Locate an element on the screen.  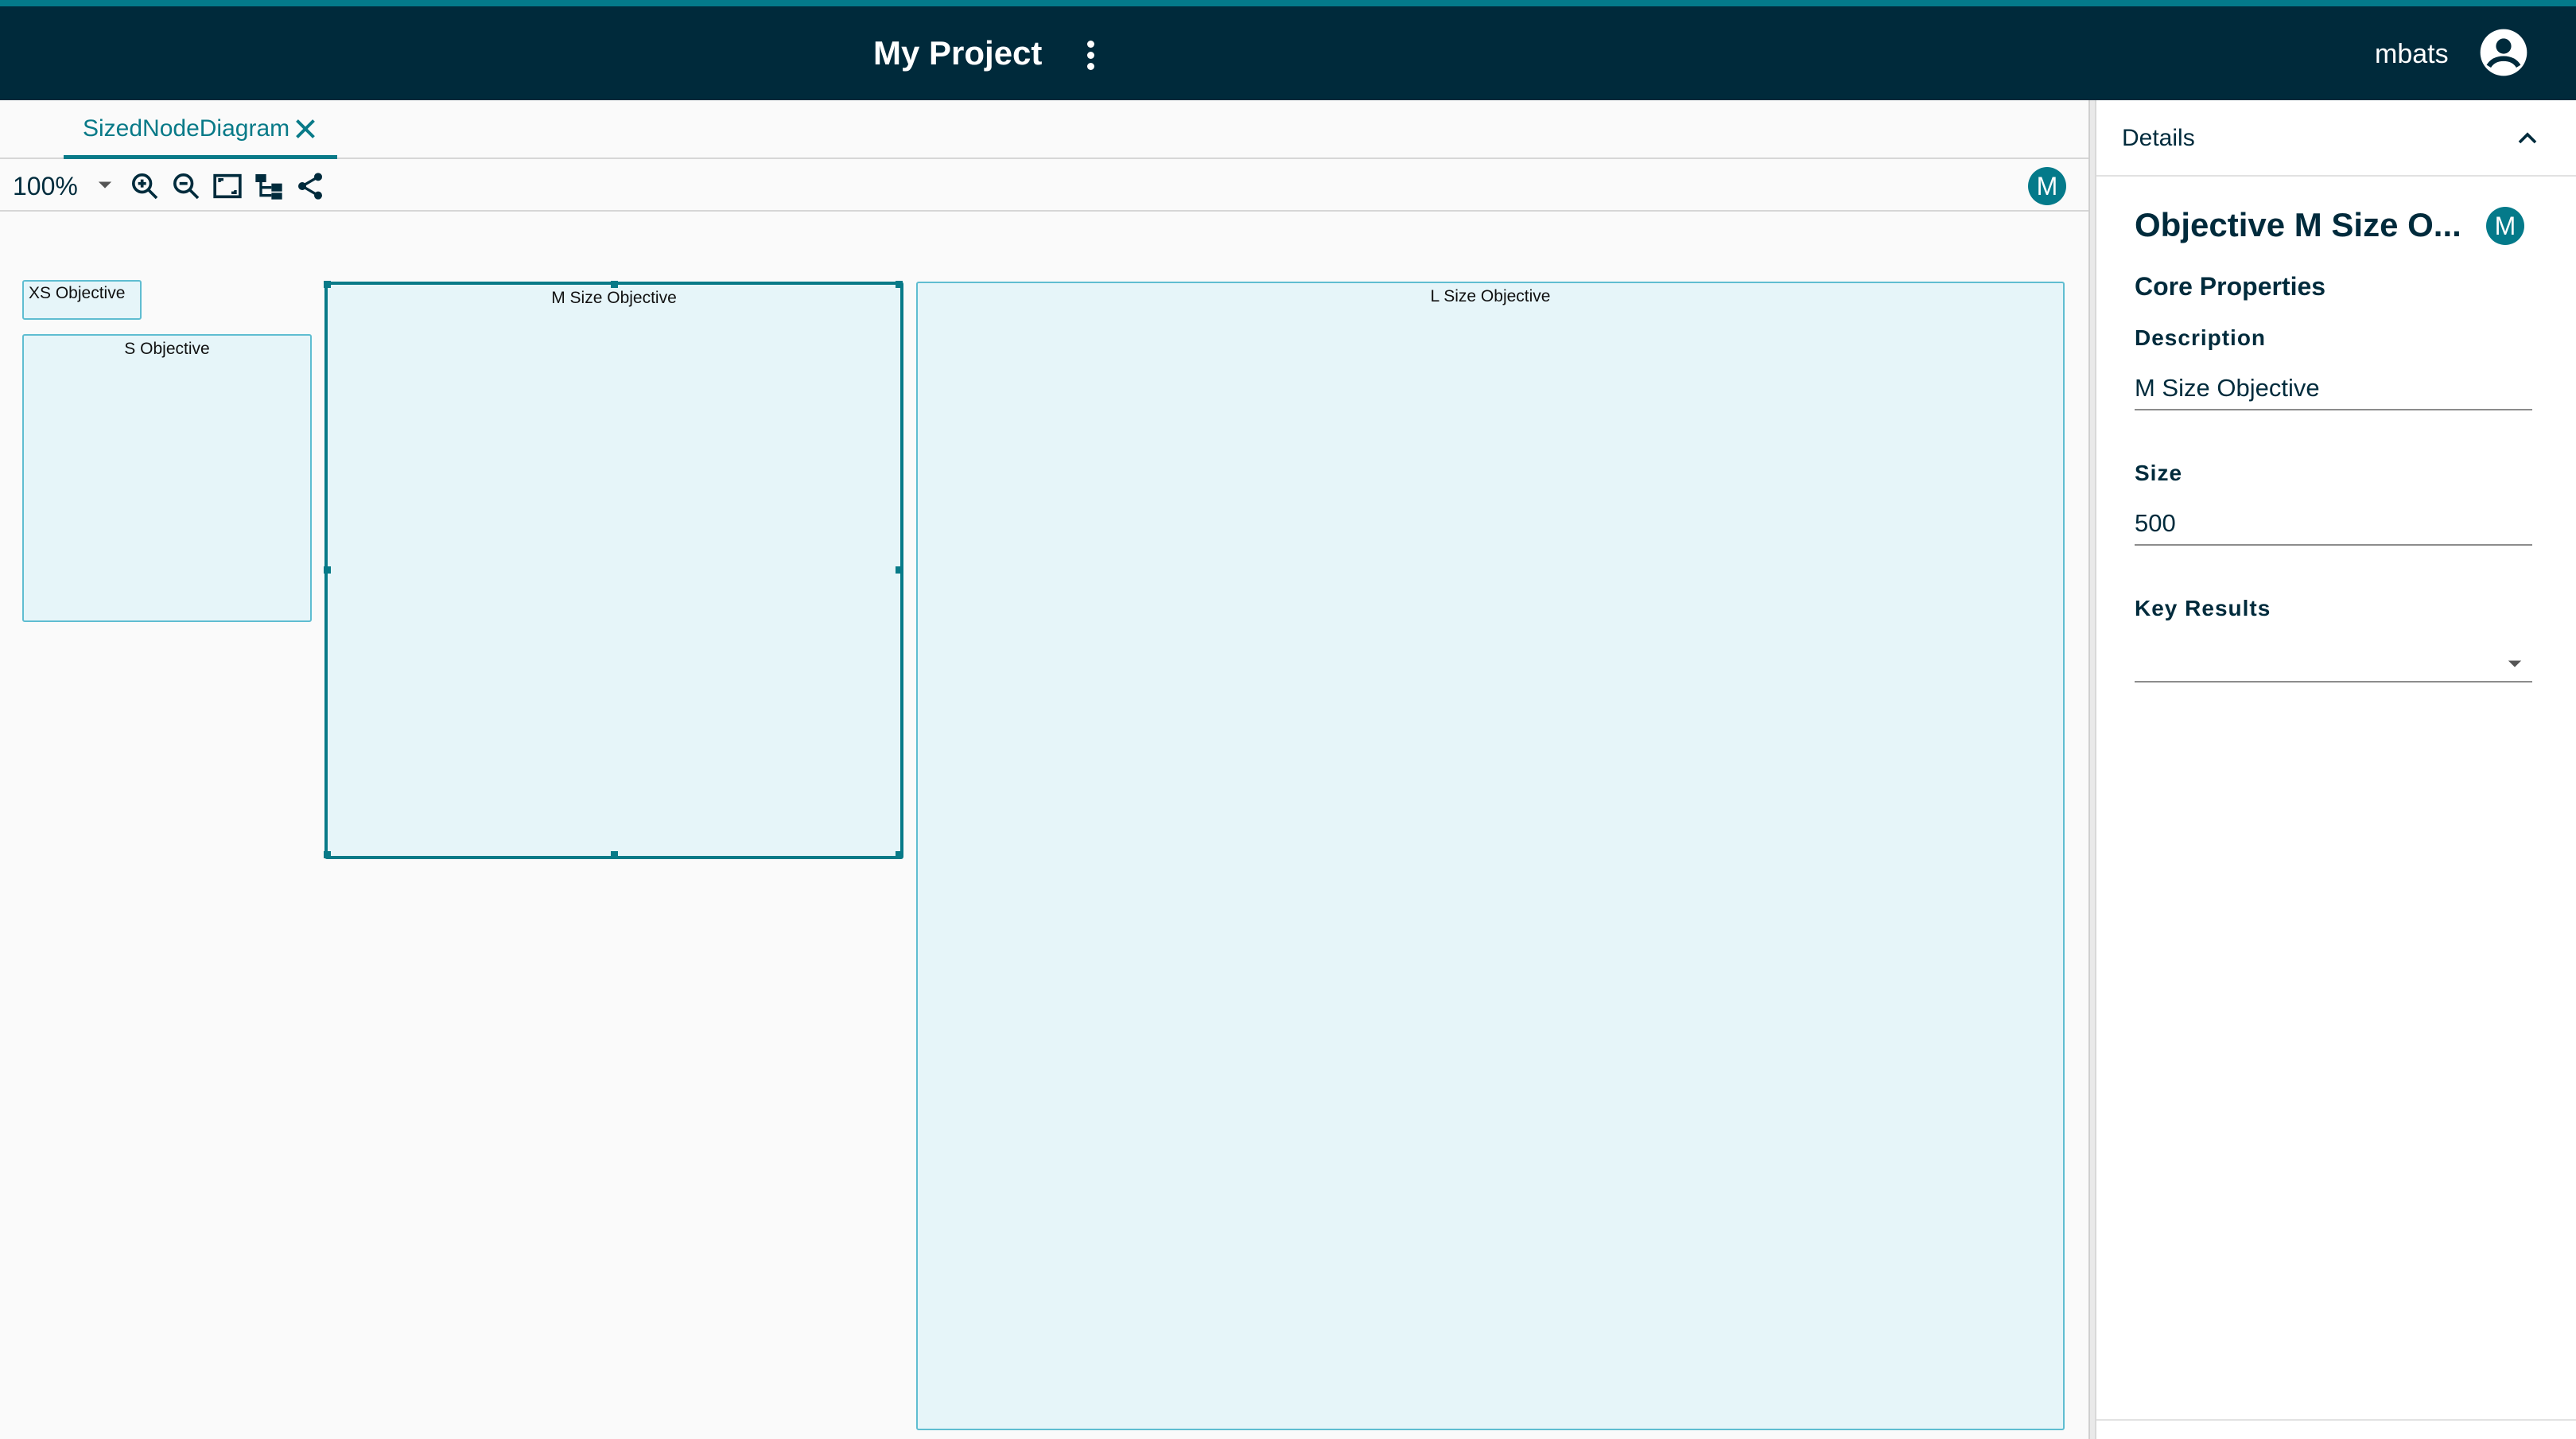
node-m-size-objective: M Size Objective is located at coordinates (613, 570).